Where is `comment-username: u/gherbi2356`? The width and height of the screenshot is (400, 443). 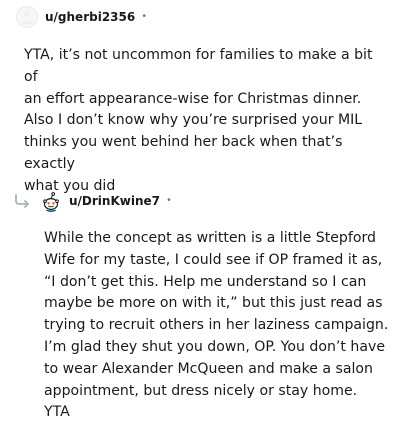
comment-username: u/gherbi2356 is located at coordinates (90, 17).